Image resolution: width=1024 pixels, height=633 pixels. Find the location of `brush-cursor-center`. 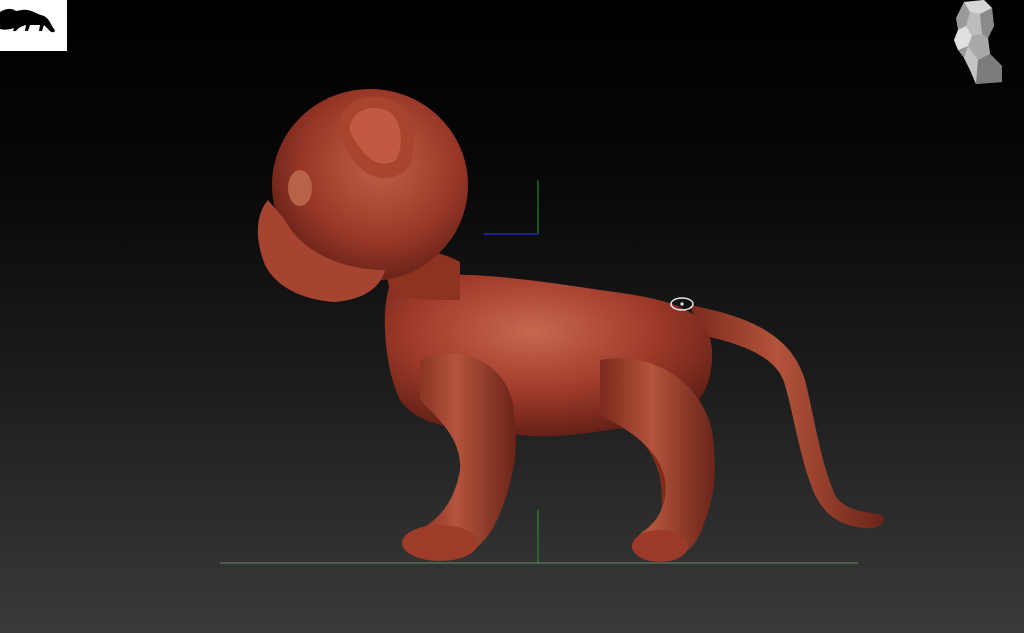

brush-cursor-center is located at coordinates (682, 304).